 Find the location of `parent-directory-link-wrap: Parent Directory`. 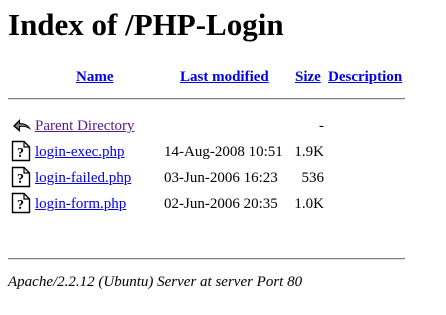

parent-directory-link-wrap: Parent Directory is located at coordinates (85, 126).